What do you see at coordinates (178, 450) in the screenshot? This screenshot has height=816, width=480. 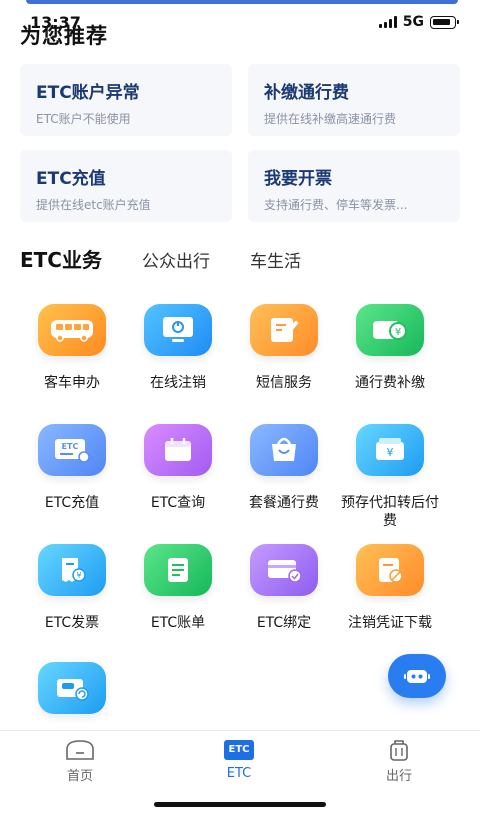 I see `calendar-icon` at bounding box center [178, 450].